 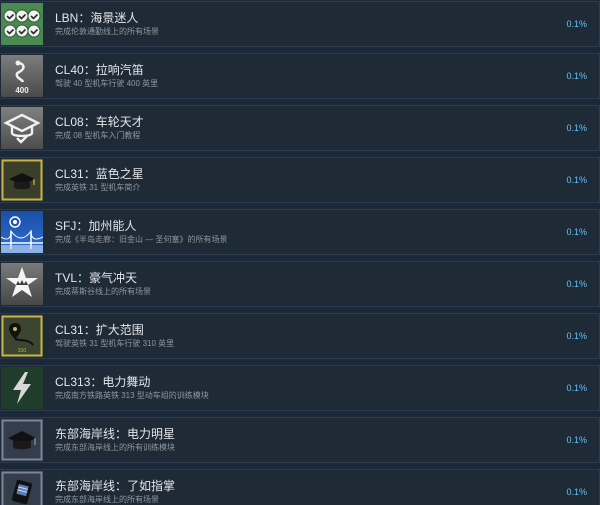 I want to click on achievement-text: TVL：豪气冲天 完成蒂斯谷线上的所有场景, so click(x=301, y=284).